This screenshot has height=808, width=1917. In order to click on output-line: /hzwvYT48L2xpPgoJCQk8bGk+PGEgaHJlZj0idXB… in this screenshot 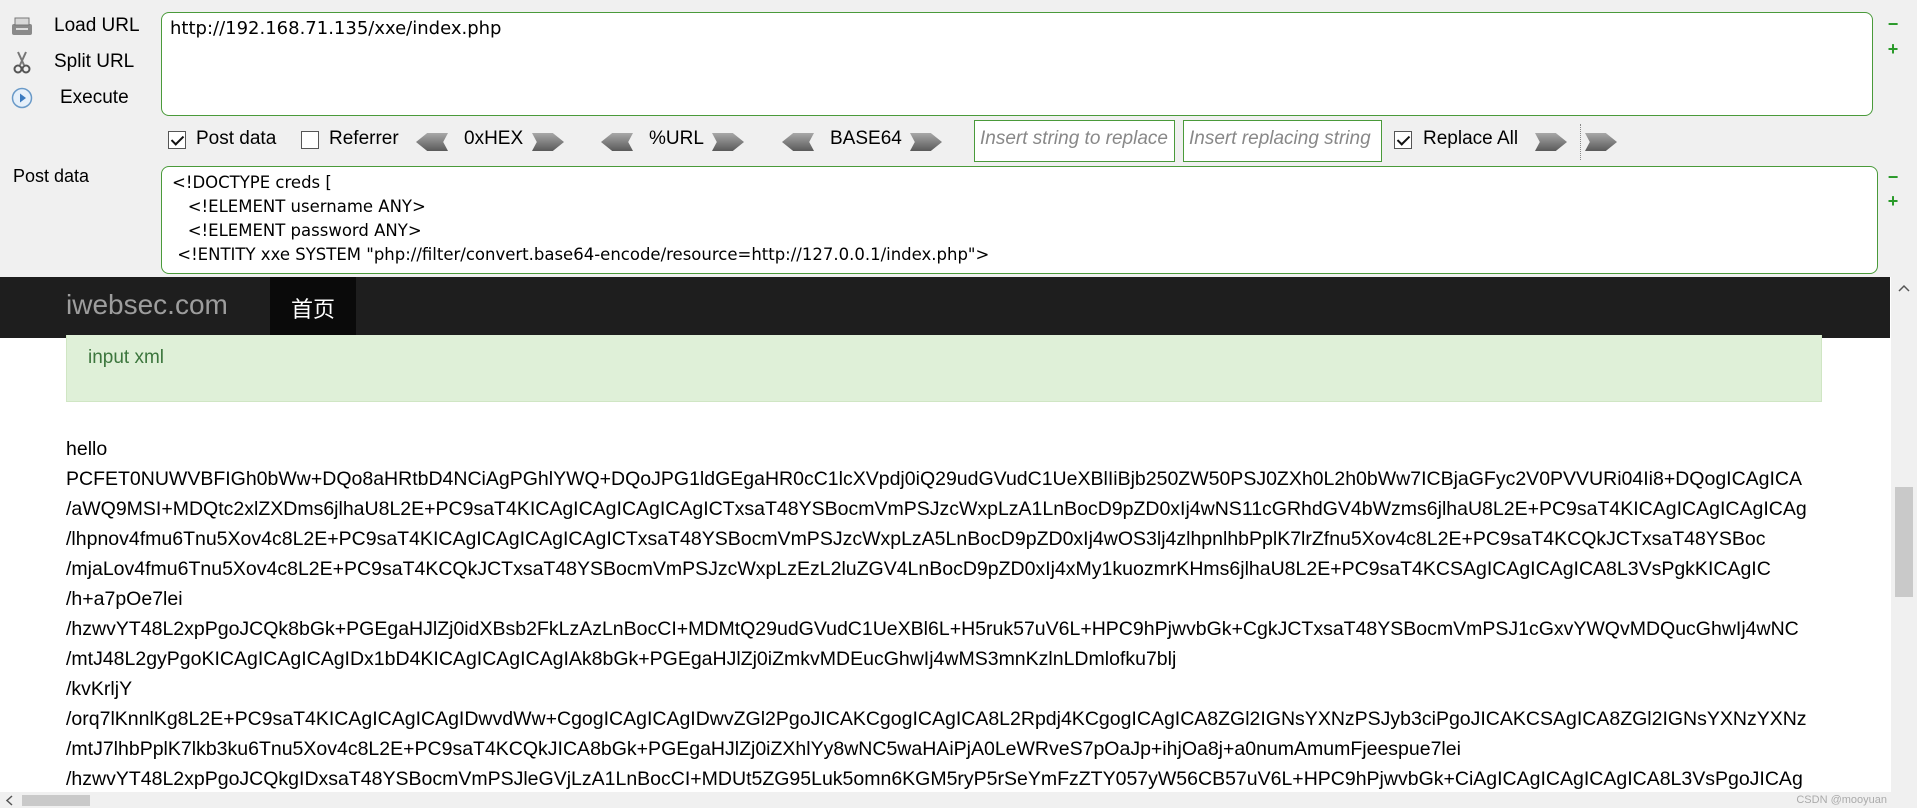, I will do `click(932, 629)`.